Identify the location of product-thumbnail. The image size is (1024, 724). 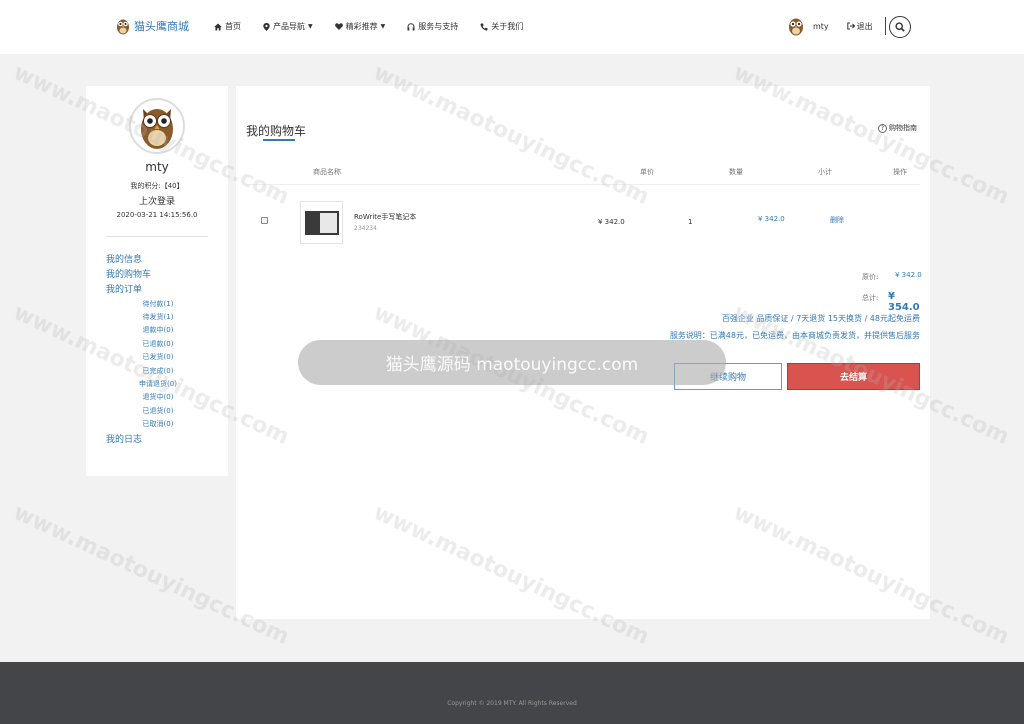
(321, 222).